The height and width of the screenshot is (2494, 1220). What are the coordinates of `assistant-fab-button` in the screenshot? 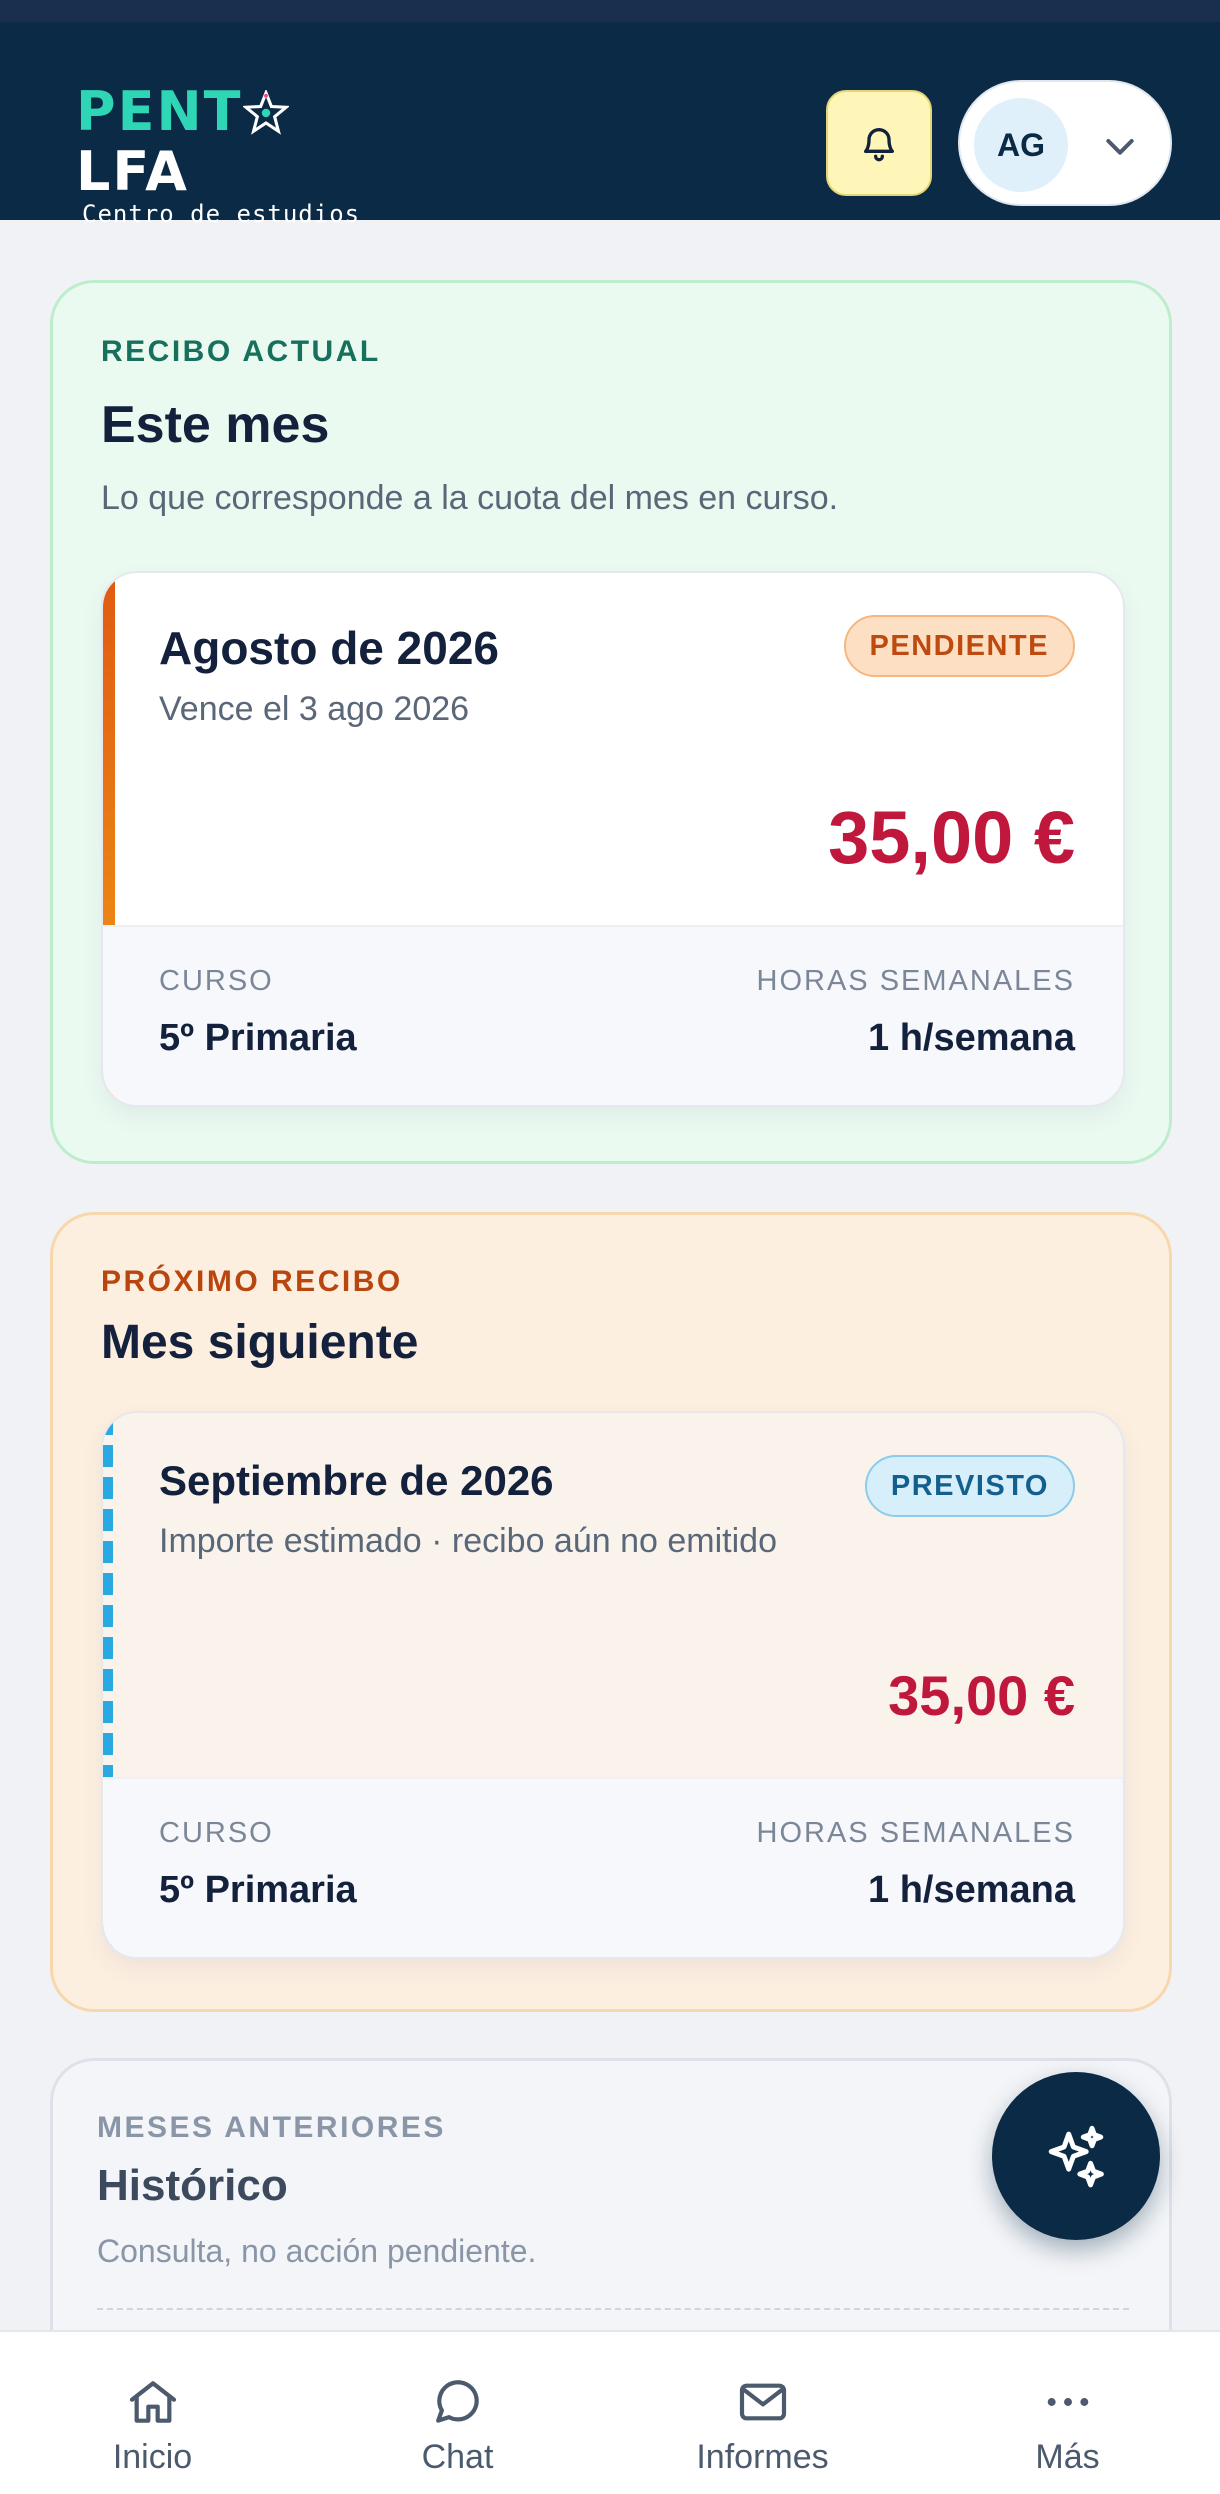 It's located at (1076, 2156).